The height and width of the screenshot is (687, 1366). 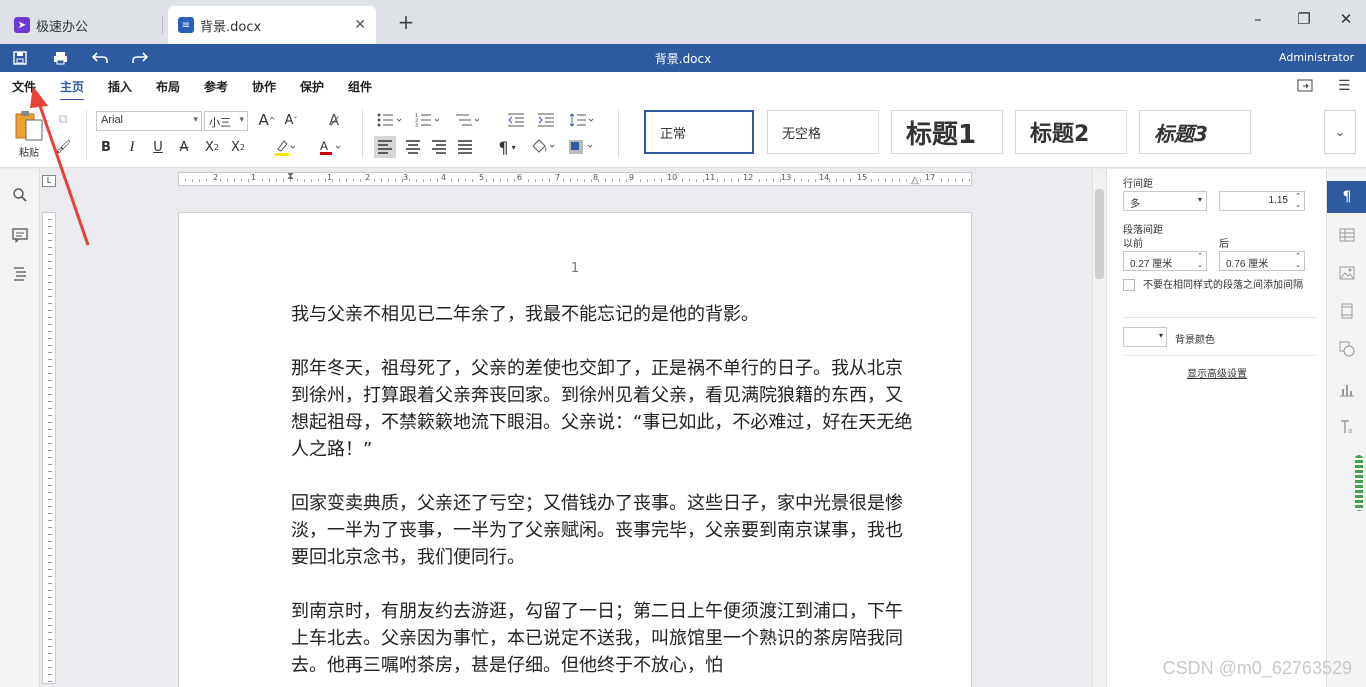 I want to click on comment-icon, so click(x=20, y=237).